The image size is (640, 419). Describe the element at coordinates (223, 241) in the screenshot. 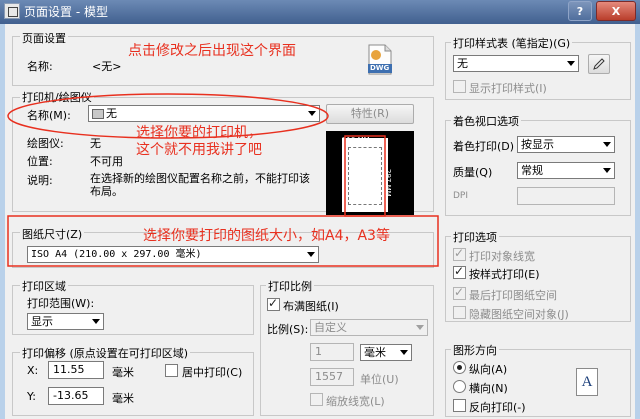

I see `paper-size-highlight-rect` at that location.